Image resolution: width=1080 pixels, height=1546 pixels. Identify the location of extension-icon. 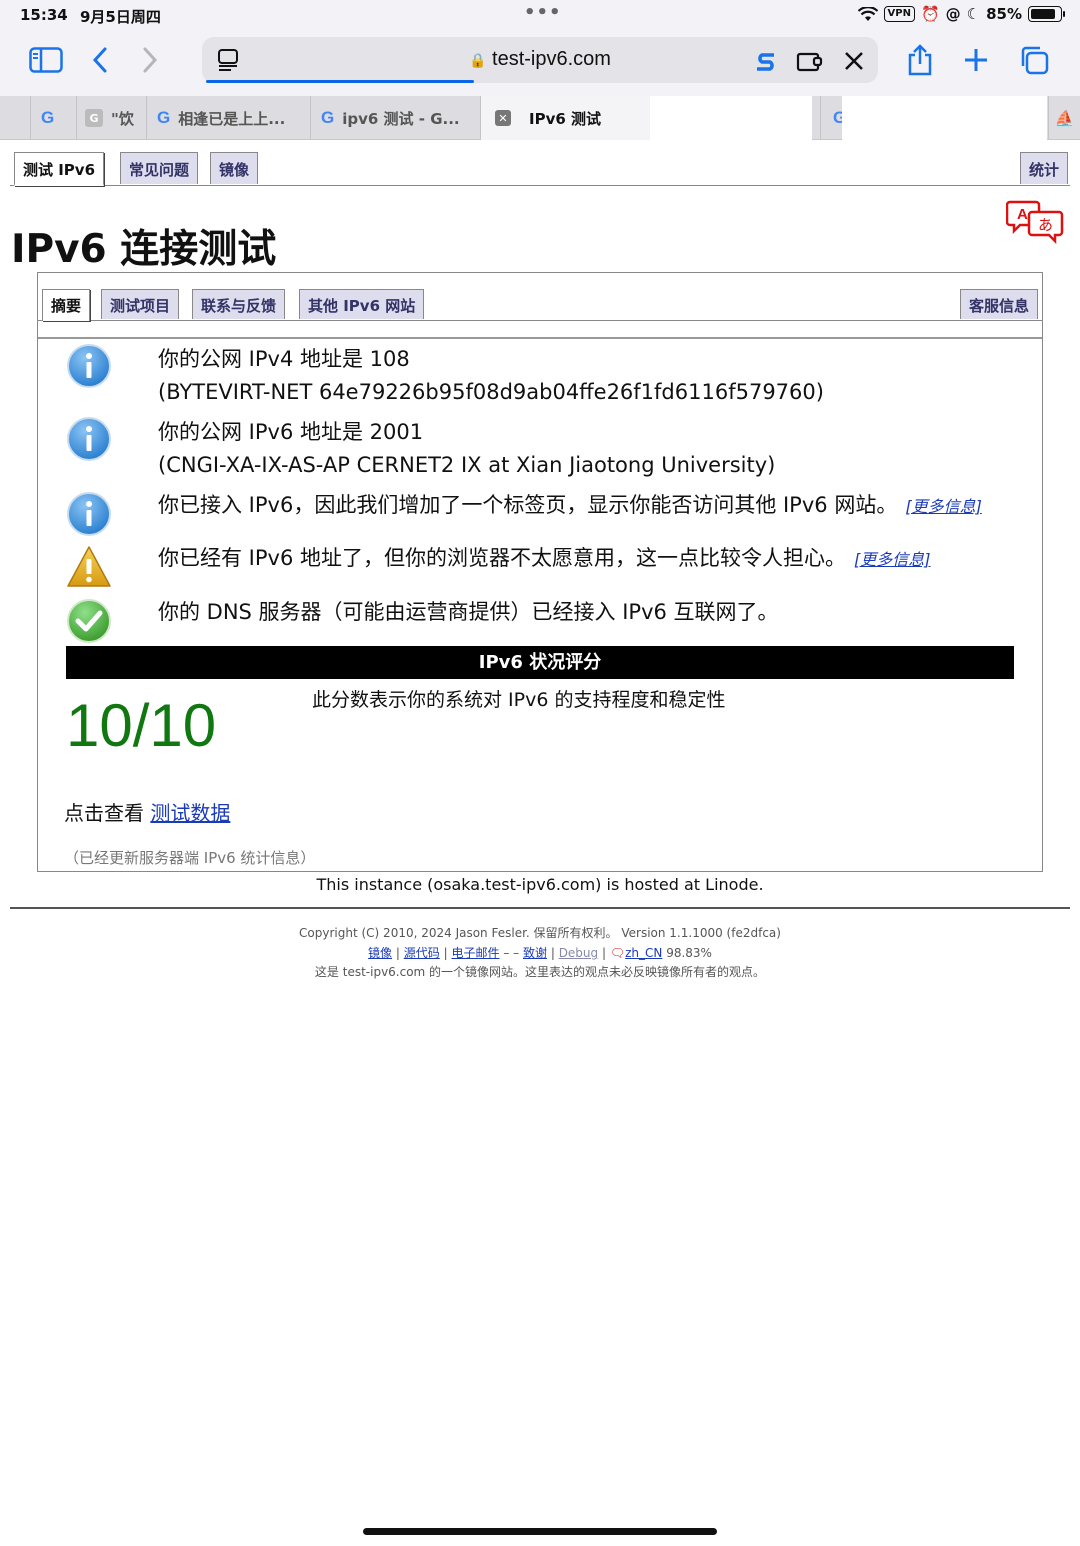
(810, 61).